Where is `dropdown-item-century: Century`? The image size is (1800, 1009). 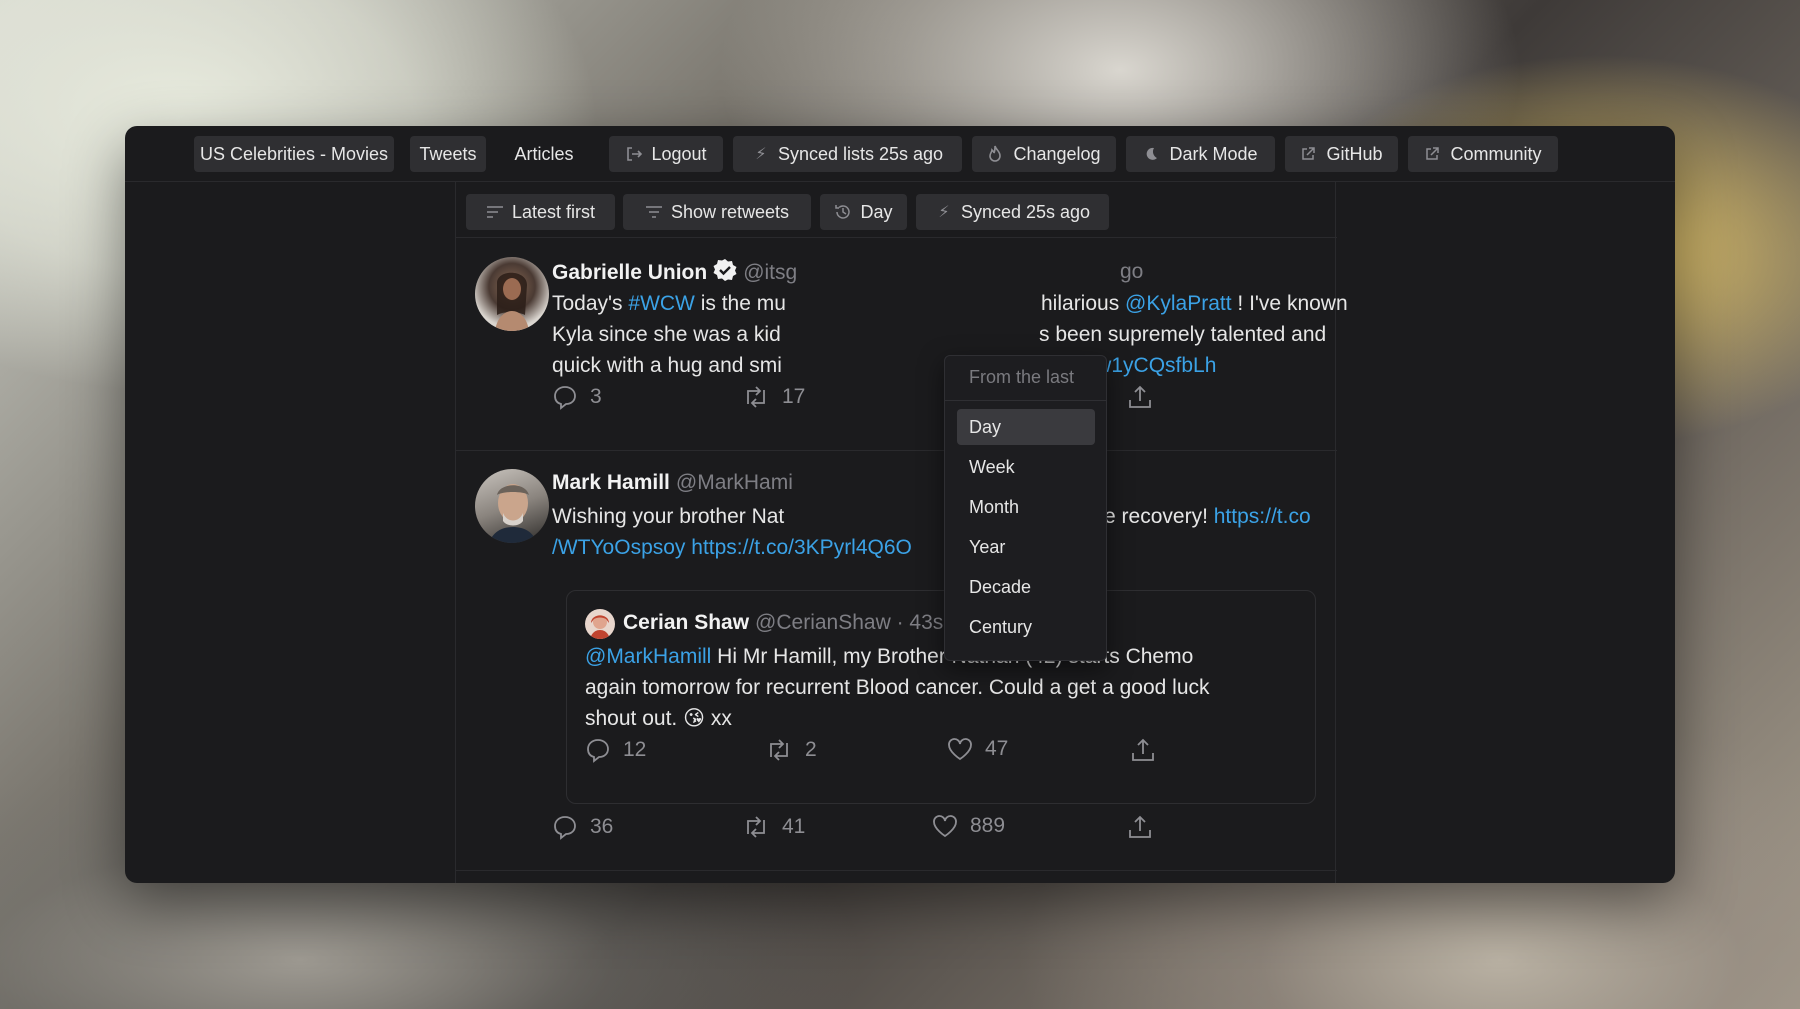 dropdown-item-century: Century is located at coordinates (1026, 627).